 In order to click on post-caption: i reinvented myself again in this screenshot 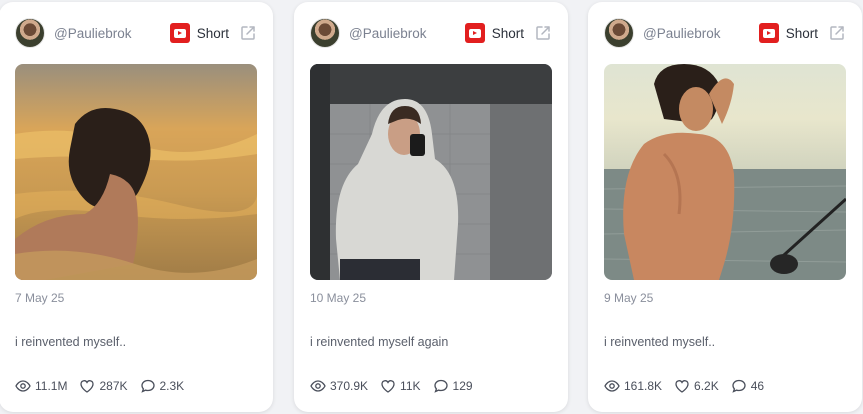, I will do `click(379, 342)`.